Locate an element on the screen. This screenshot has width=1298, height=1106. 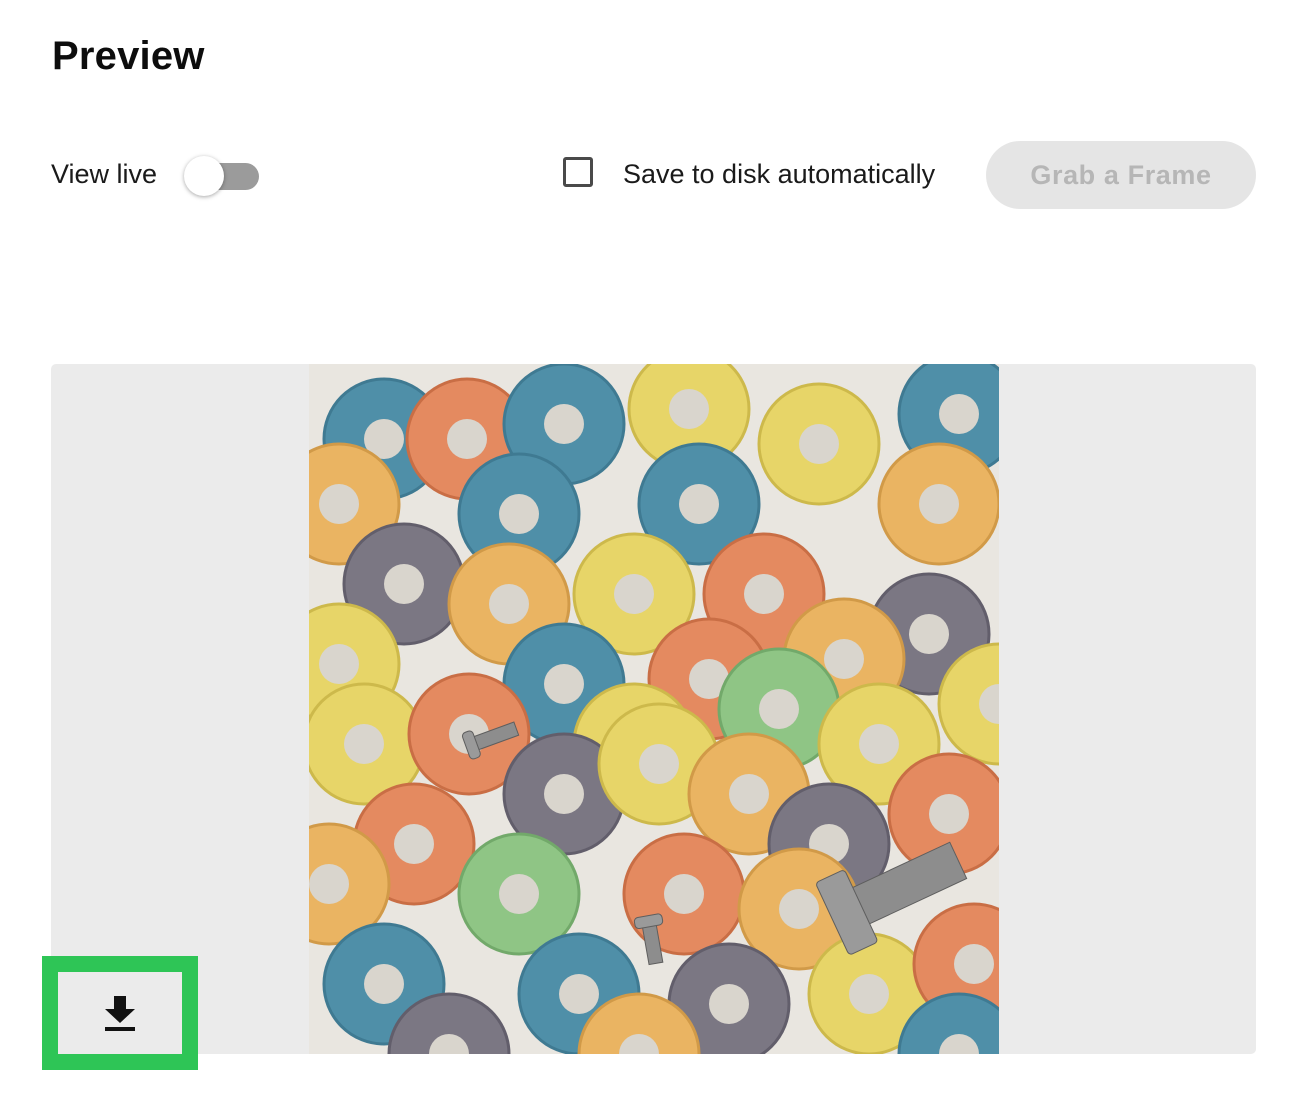
save-to-disk-checkbox is located at coordinates (578, 172).